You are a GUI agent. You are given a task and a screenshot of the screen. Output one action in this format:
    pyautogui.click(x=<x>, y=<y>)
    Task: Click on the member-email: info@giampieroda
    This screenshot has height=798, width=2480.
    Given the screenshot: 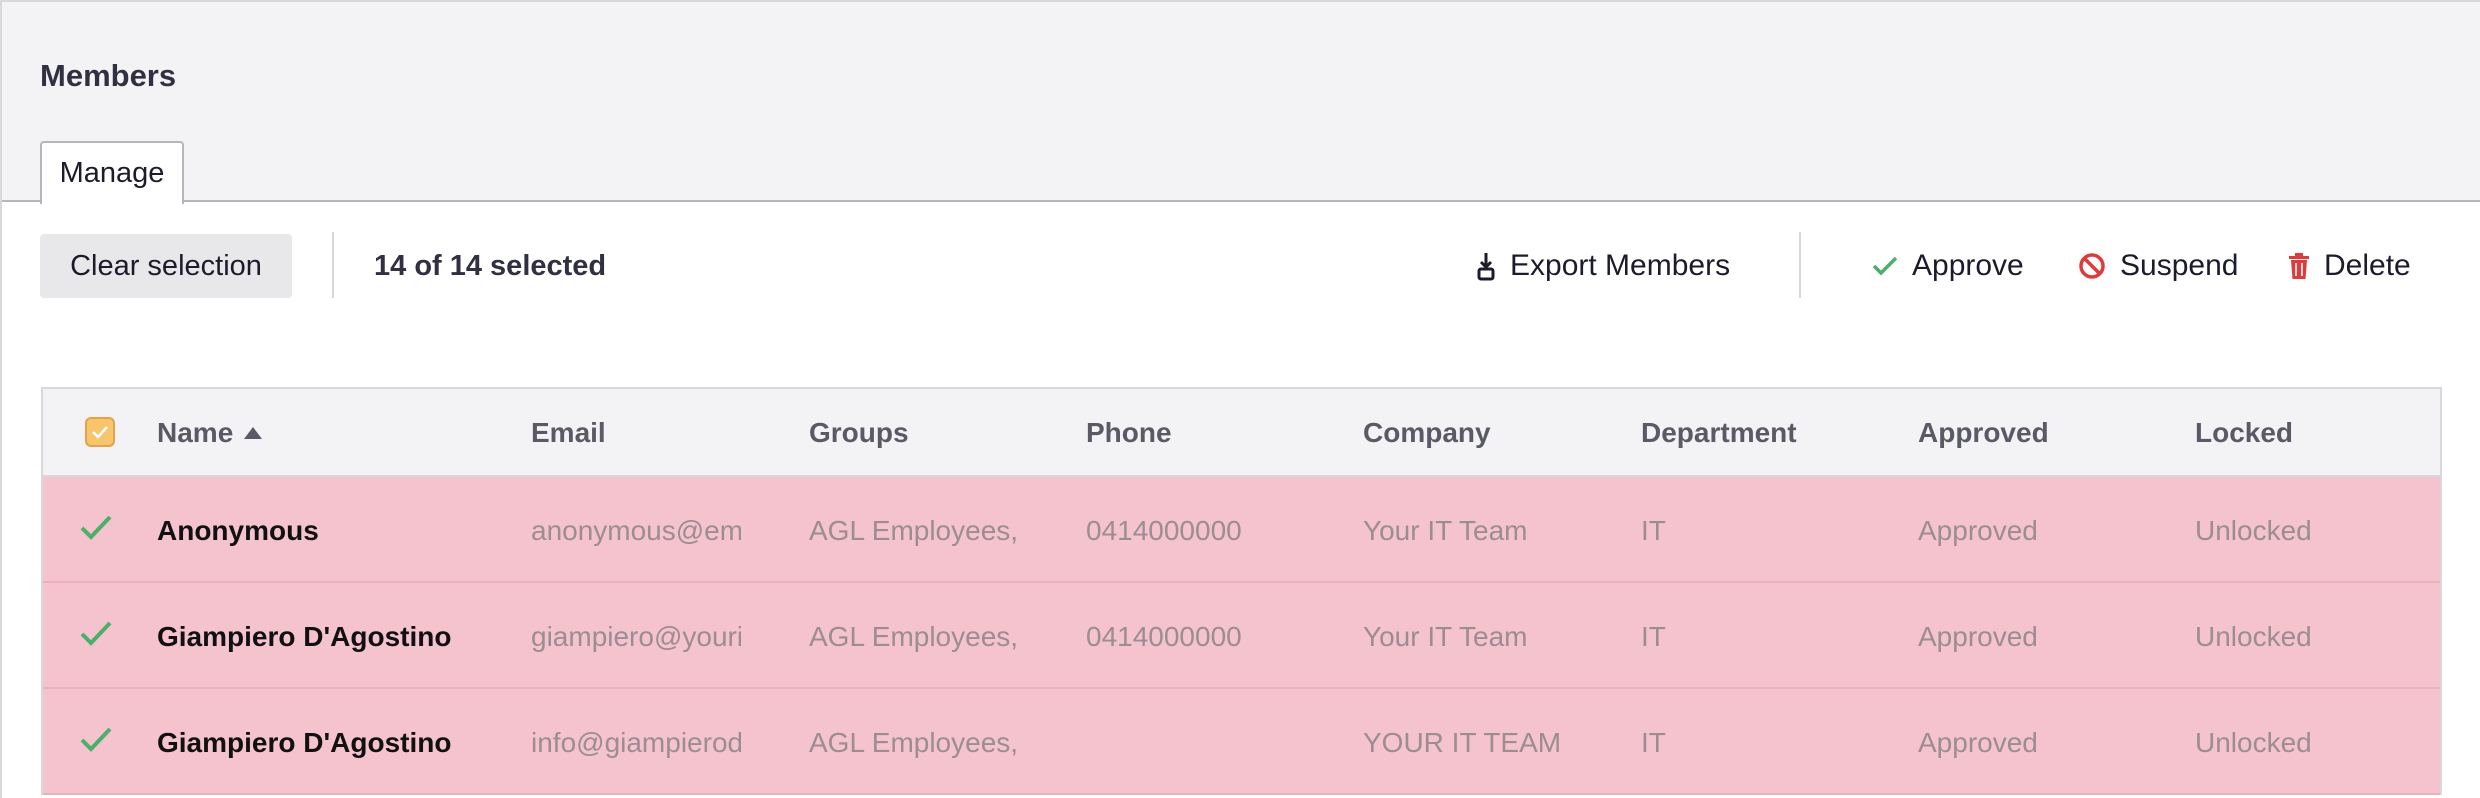 What is the action you would take?
    pyautogui.click(x=636, y=742)
    